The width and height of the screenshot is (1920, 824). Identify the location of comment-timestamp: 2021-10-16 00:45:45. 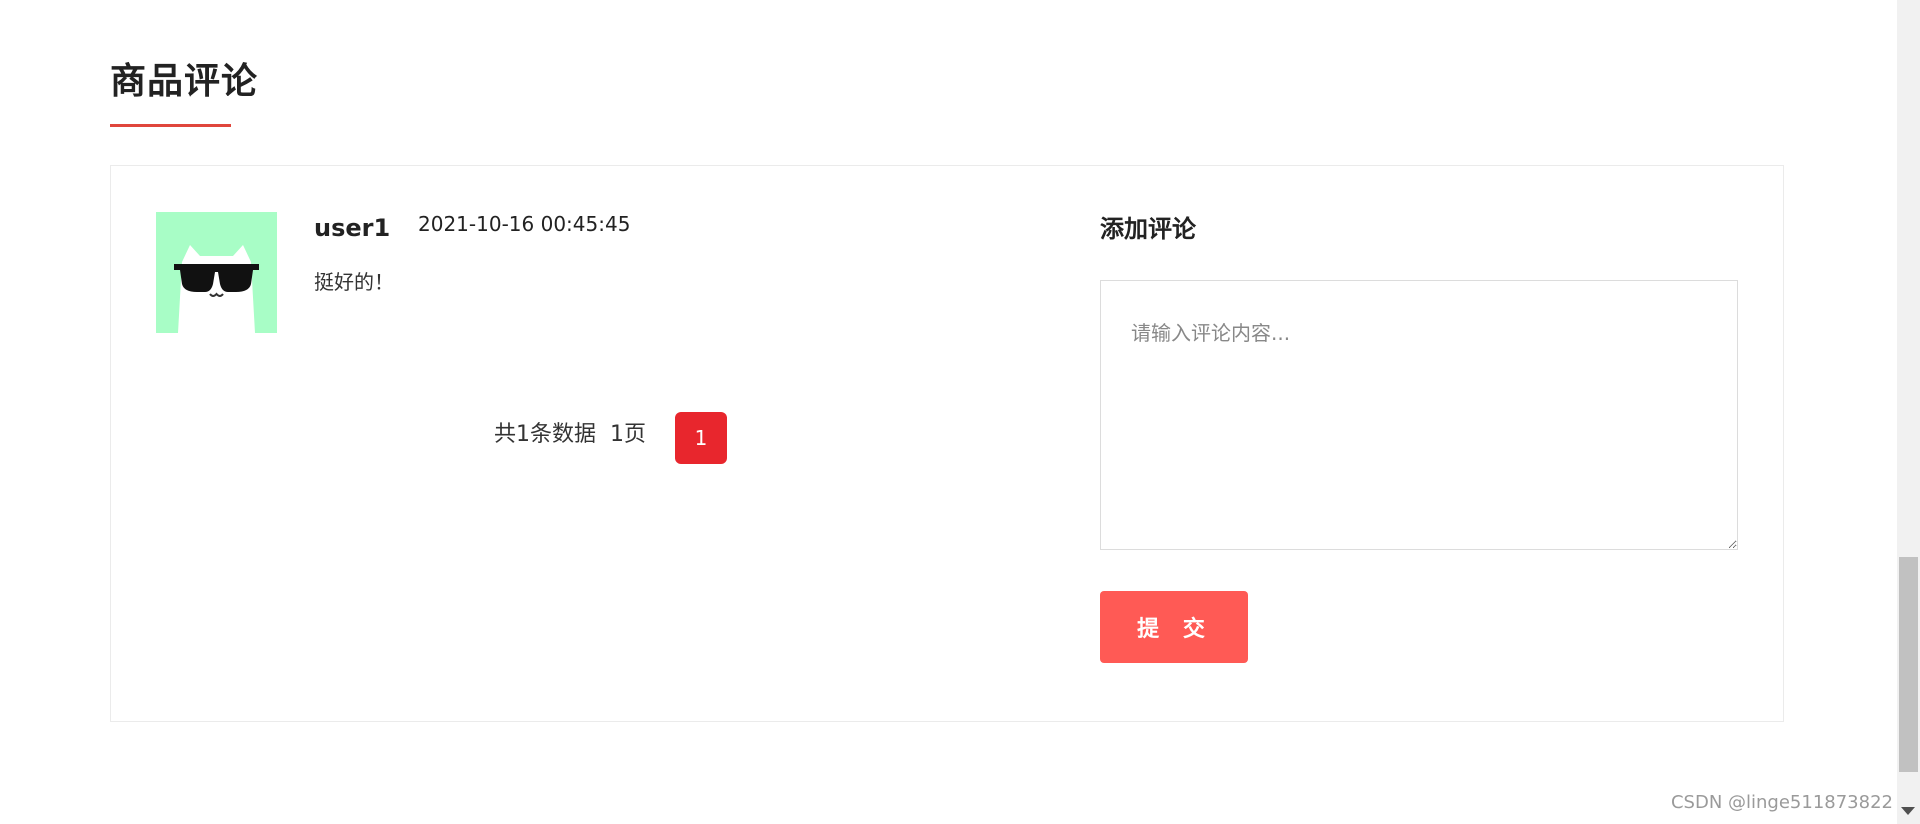
(524, 224).